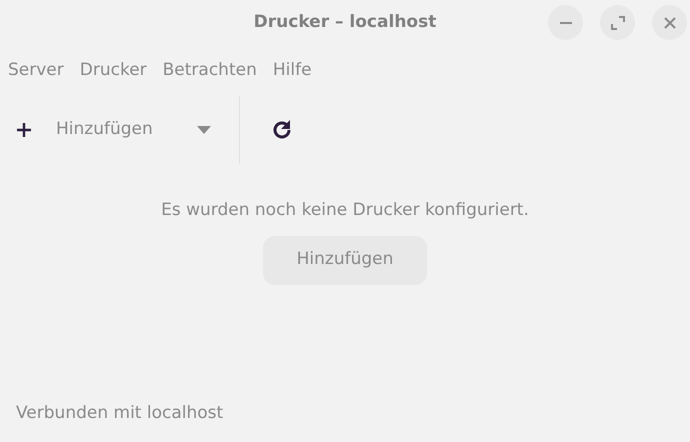  I want to click on close-icon, so click(670, 22).